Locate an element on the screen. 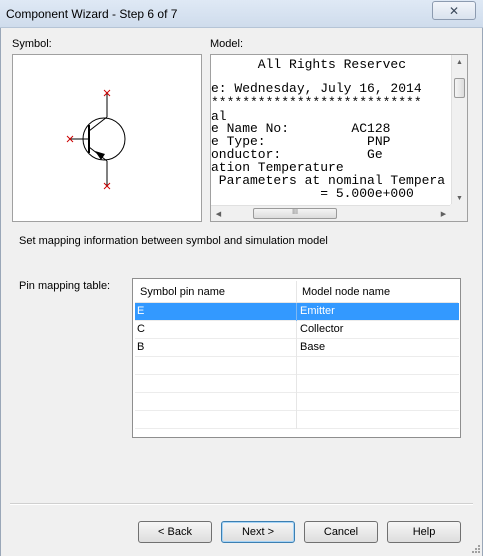 This screenshot has height=556, width=483. close-icon: ✕ is located at coordinates (454, 10).